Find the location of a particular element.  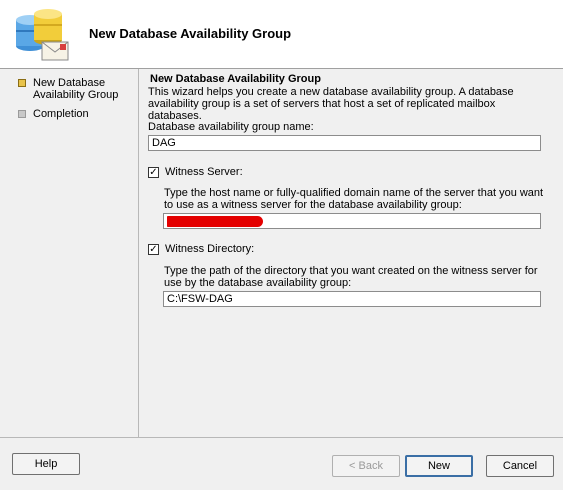

wizard-header: New Database Availability Group is located at coordinates (281, 34).